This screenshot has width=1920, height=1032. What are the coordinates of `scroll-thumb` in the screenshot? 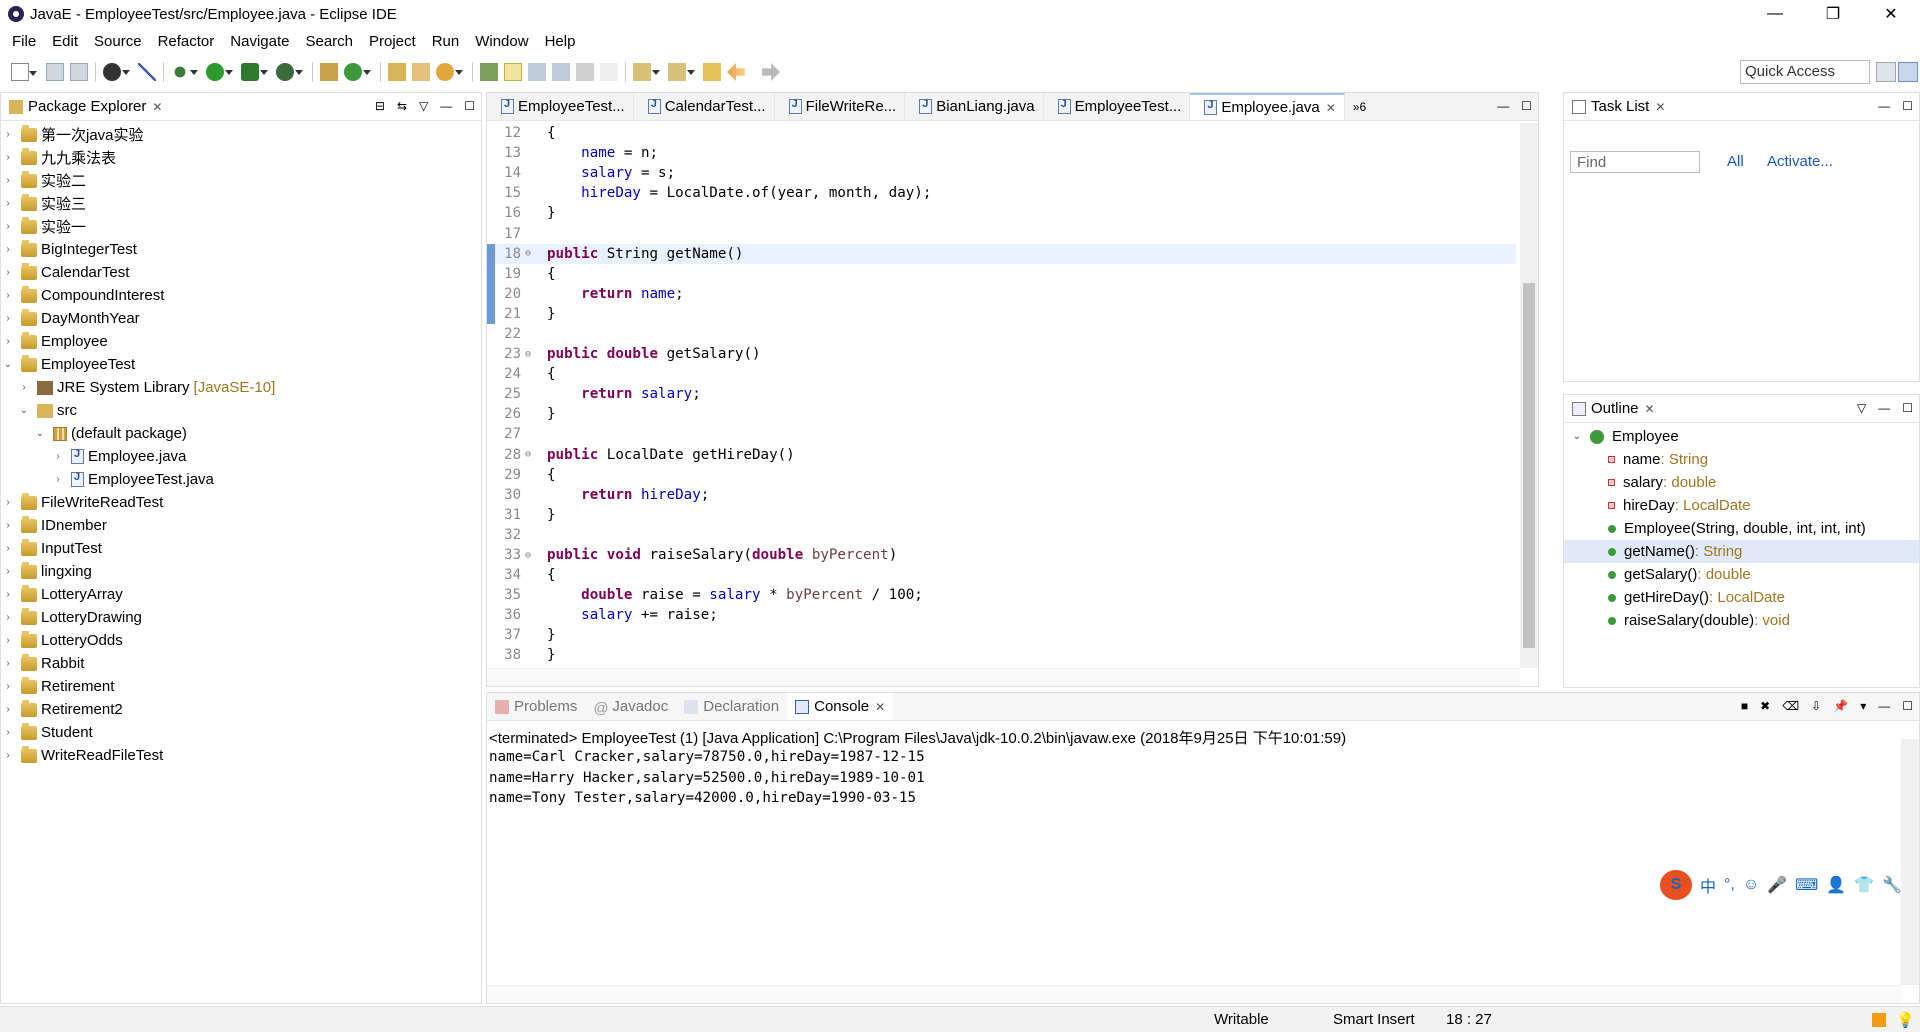 It's located at (1529, 465).